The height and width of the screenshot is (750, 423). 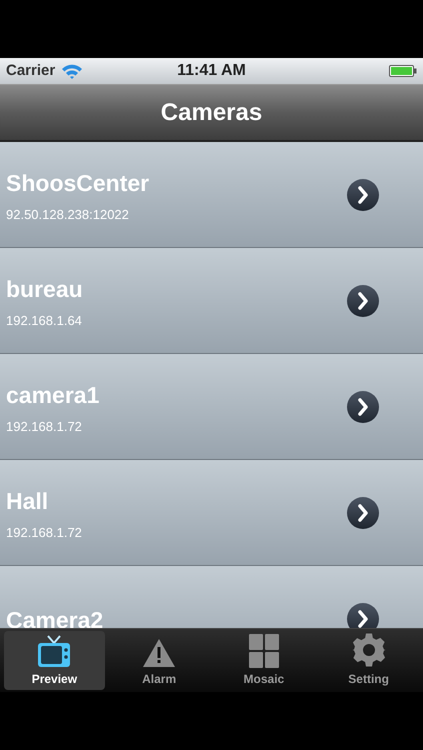 I want to click on camera-name: bureau, so click(x=45, y=288).